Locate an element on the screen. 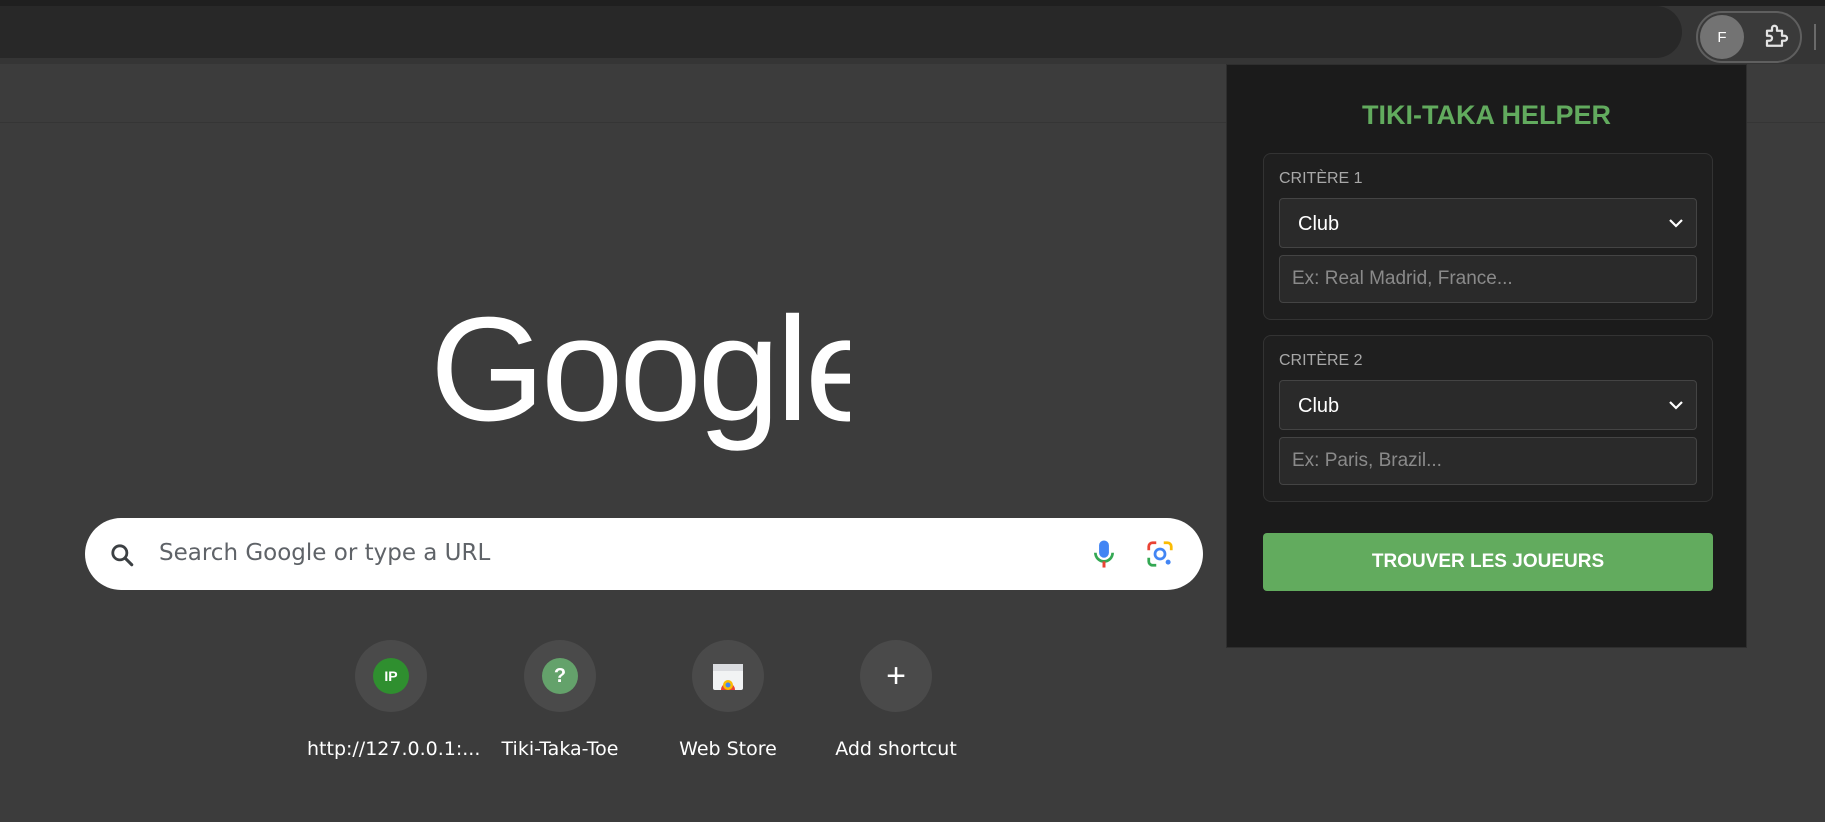  criterion-1-label: CRITÈRE 1 is located at coordinates (1321, 178).